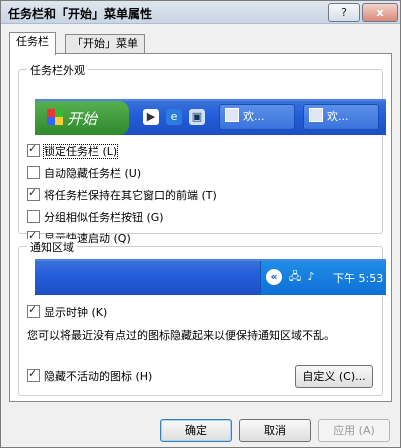  Describe the element at coordinates (197, 117) in the screenshot. I see `show-desktop-icon: ▣` at that location.